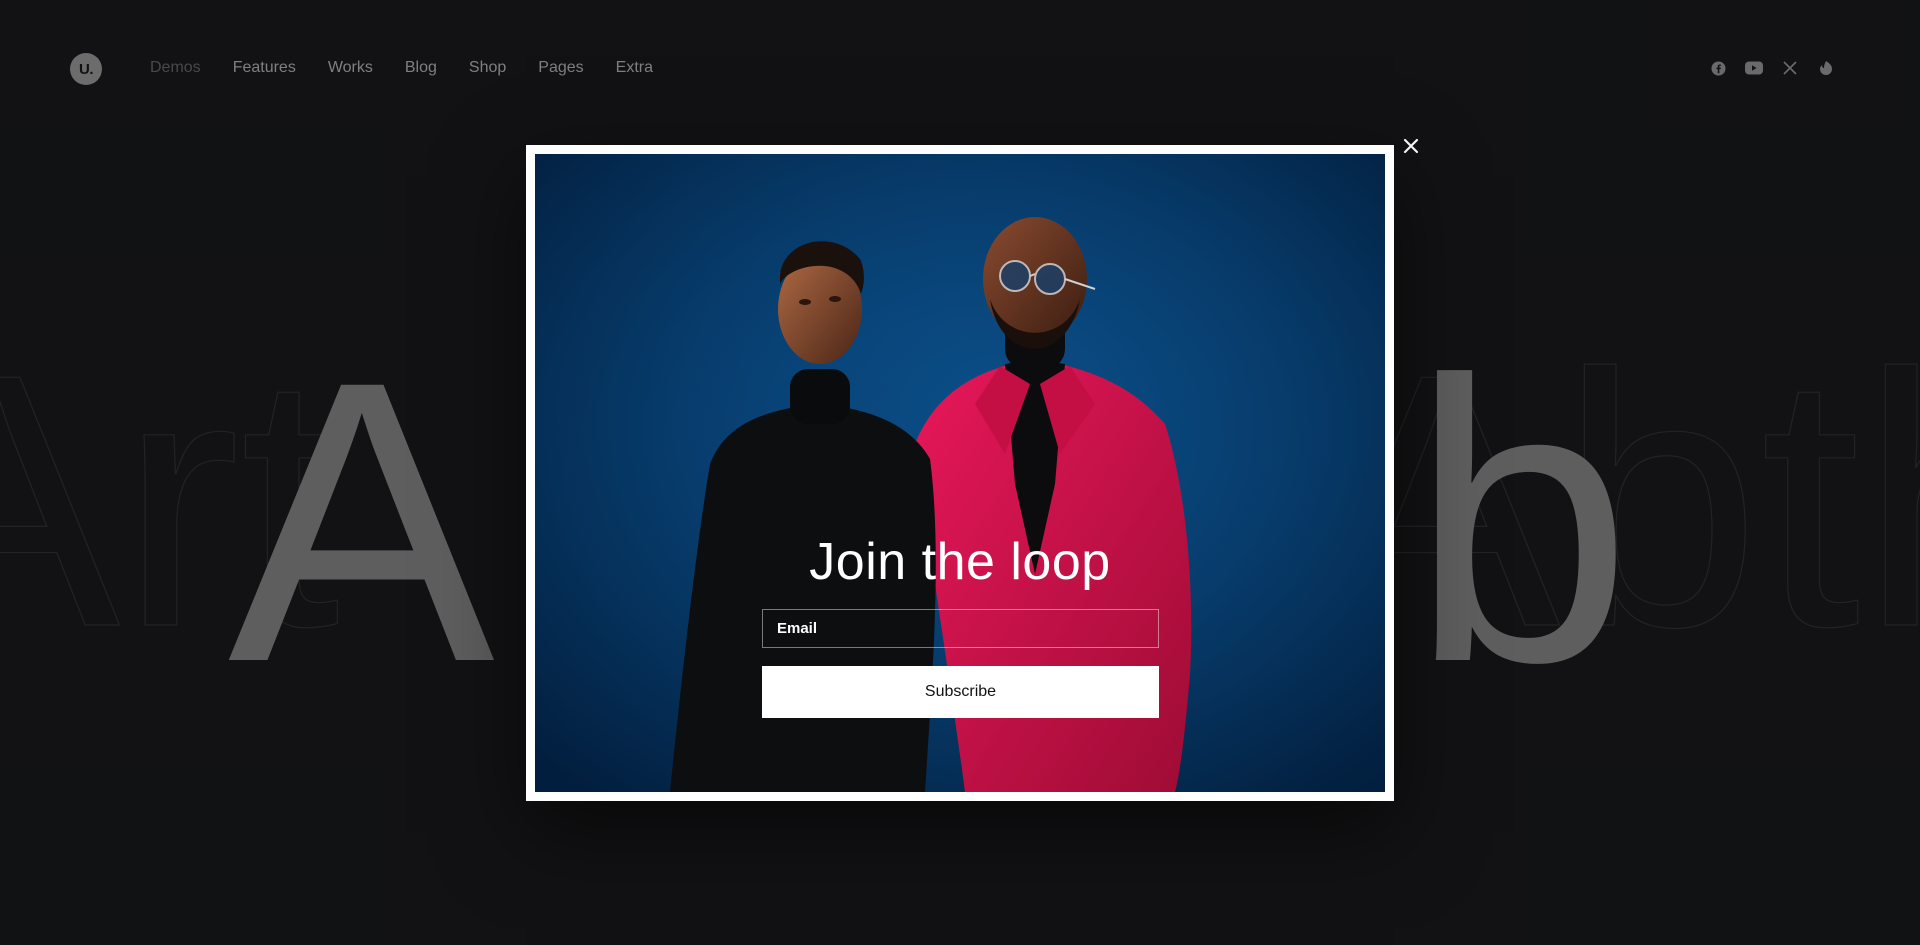 This screenshot has height=945, width=1920. I want to click on popup-title: Join the loop, so click(960, 562).